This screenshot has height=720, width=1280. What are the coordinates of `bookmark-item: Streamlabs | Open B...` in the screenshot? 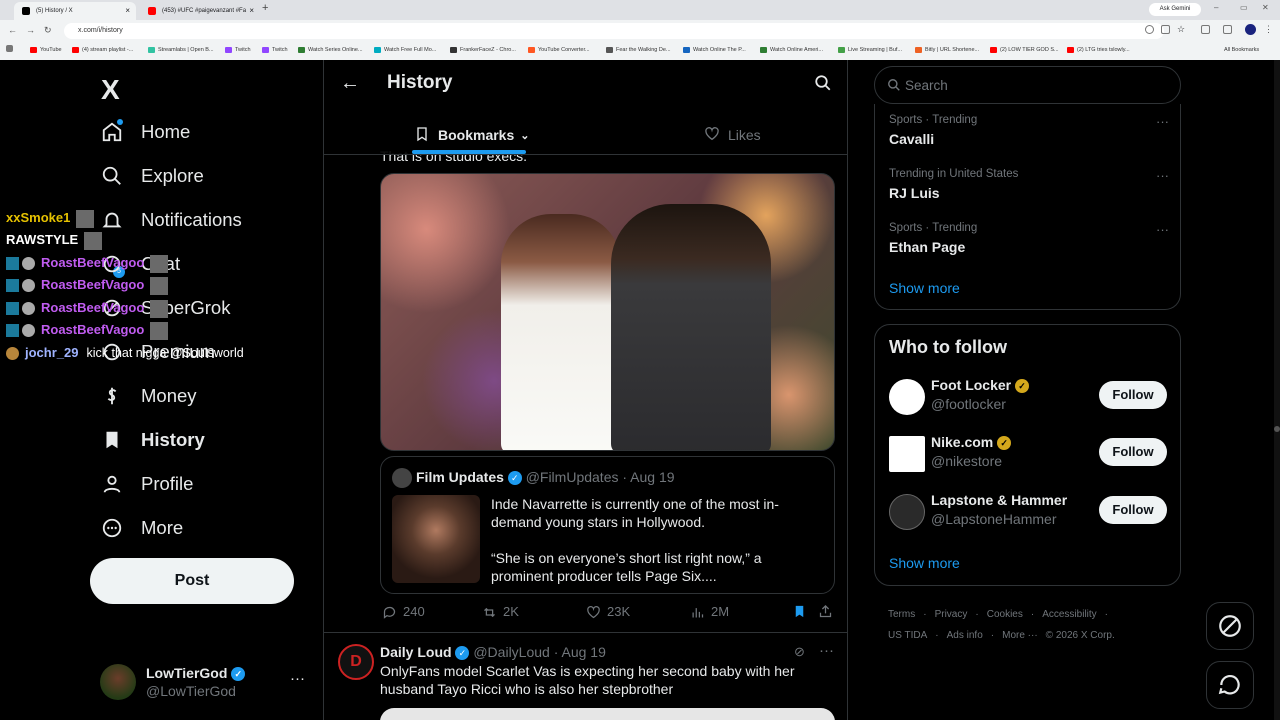 It's located at (181, 50).